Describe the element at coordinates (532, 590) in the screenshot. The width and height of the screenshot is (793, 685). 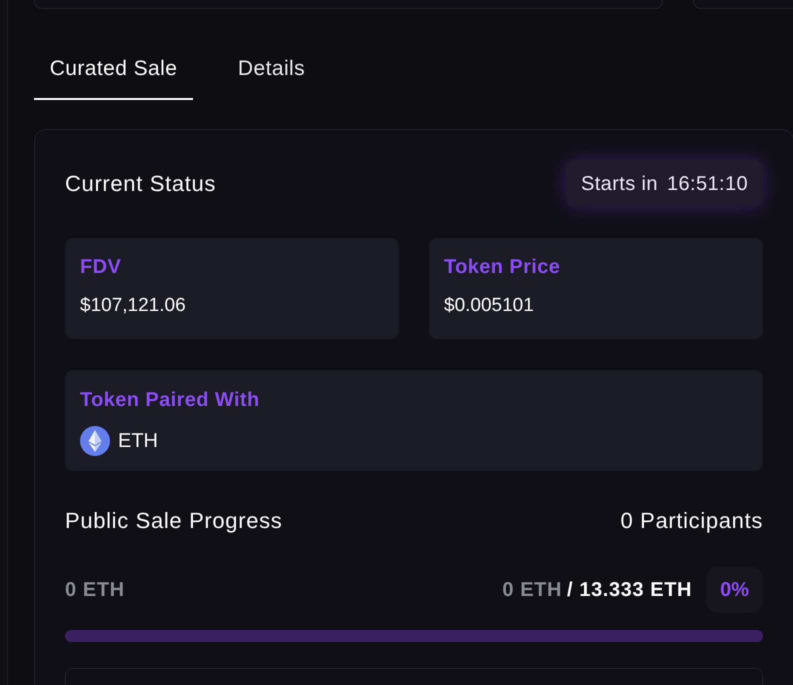
I see `current-amount: 0 ETH` at that location.